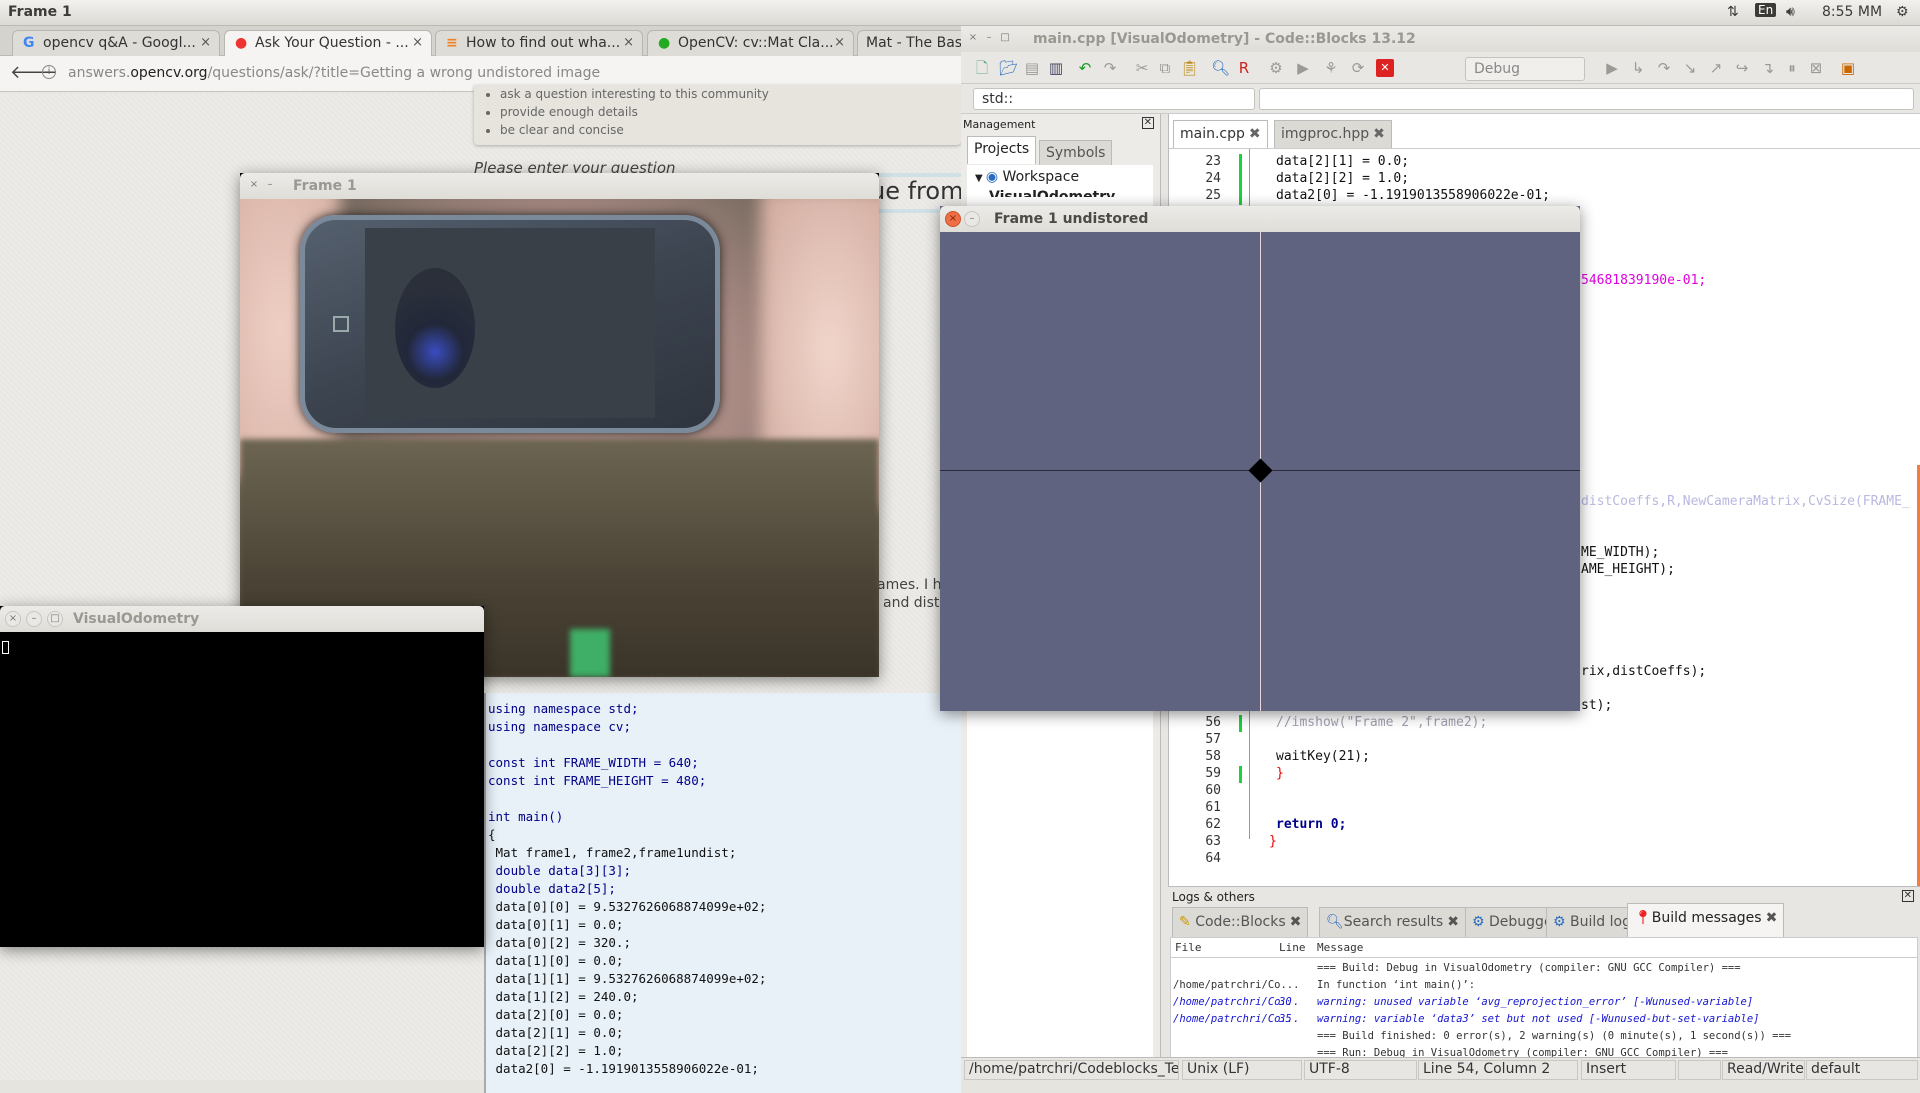 This screenshot has width=1920, height=1093. What do you see at coordinates (1792, 68) in the screenshot?
I see `pause-icon: ⏸` at bounding box center [1792, 68].